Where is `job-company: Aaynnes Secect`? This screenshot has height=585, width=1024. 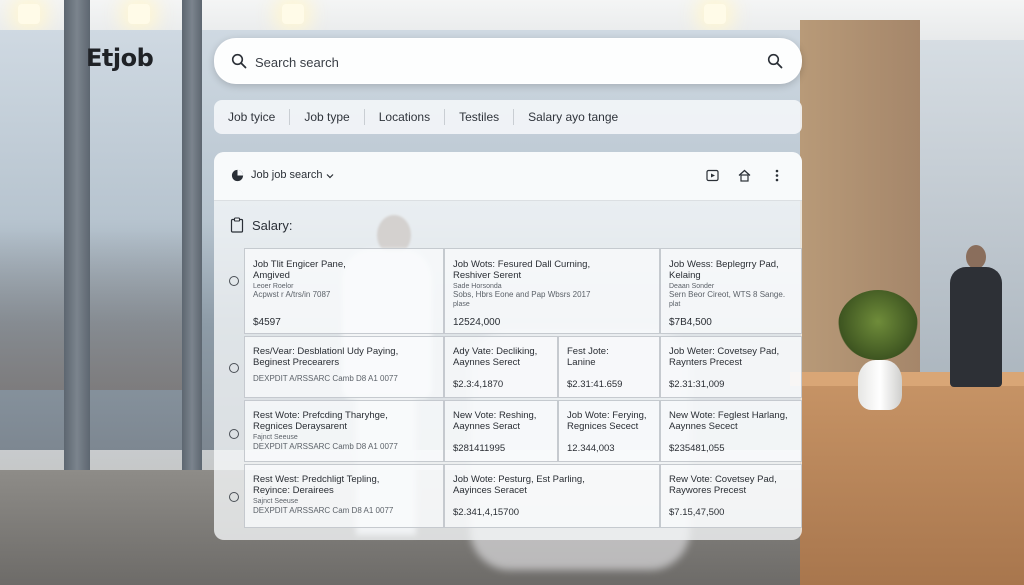 job-company: Aaynnes Secect is located at coordinates (703, 426).